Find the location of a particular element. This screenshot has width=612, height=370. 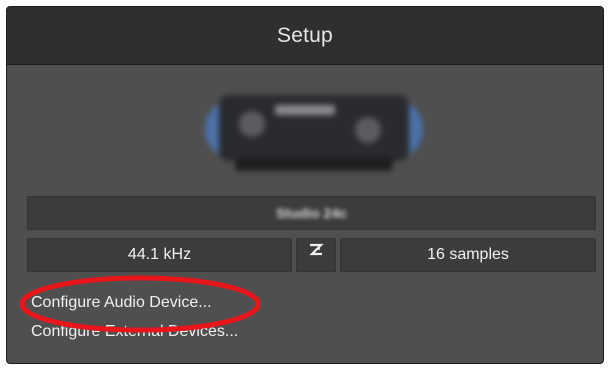

audio-interface-image is located at coordinates (314, 132).